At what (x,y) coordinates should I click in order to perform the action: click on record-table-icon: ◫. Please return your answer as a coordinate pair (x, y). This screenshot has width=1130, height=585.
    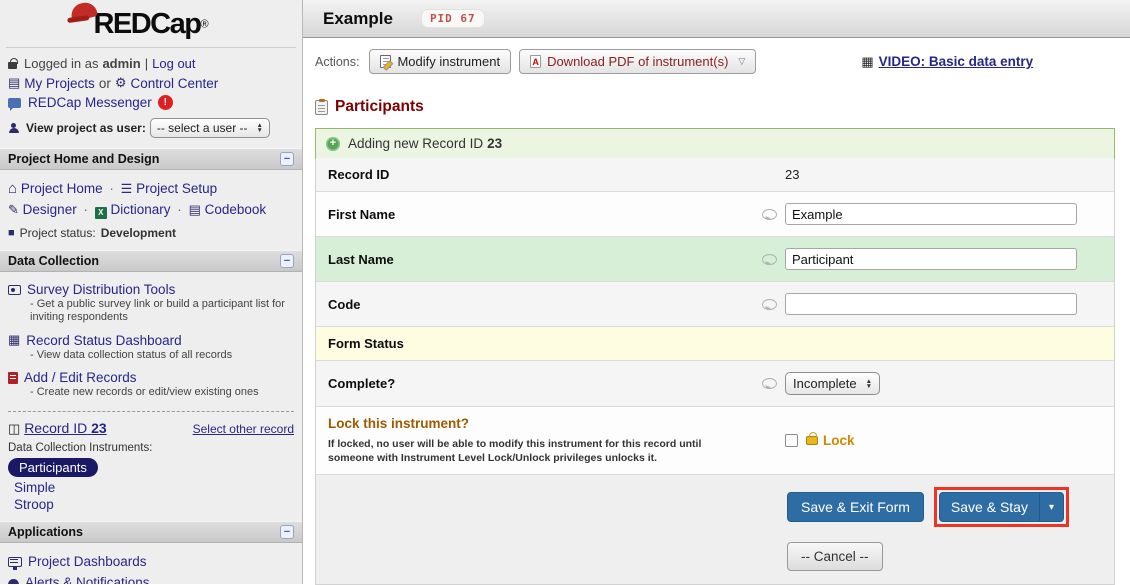
    Looking at the image, I should click on (14, 428).